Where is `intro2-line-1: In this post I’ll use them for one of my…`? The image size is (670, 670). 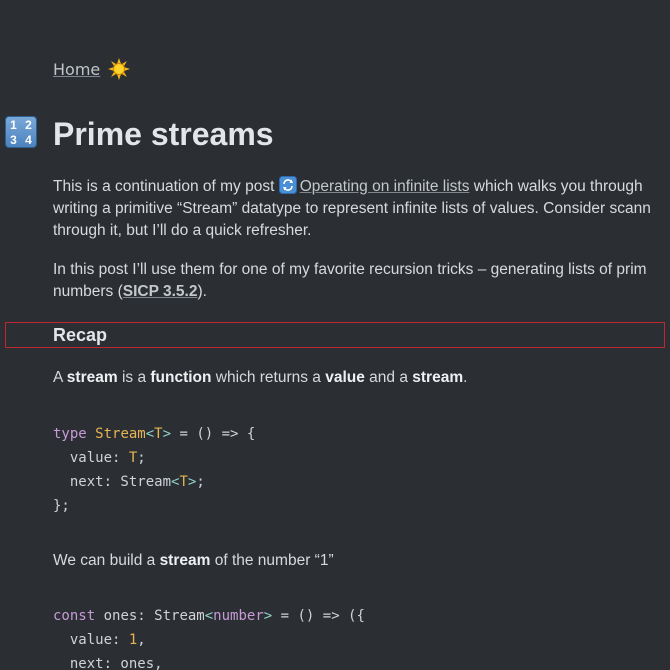 intro2-line-1: In this post I’ll use them for one of my… is located at coordinates (350, 269).